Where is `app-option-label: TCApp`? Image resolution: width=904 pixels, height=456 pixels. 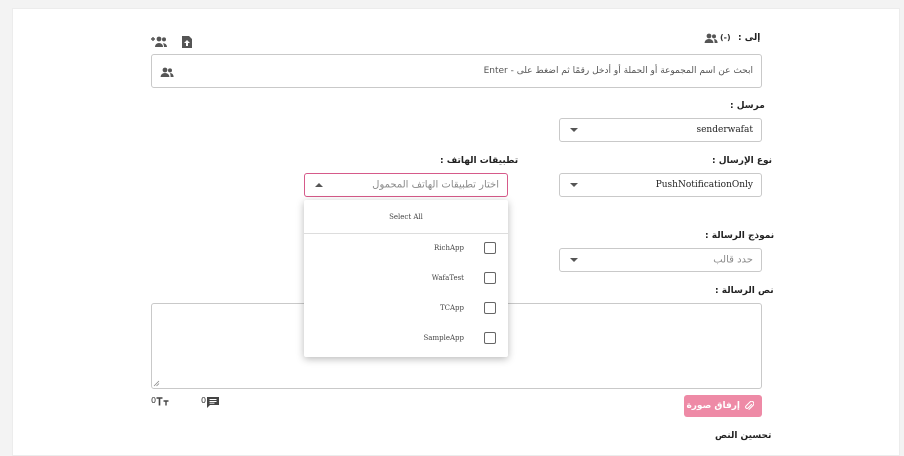
app-option-label: TCApp is located at coordinates (451, 308).